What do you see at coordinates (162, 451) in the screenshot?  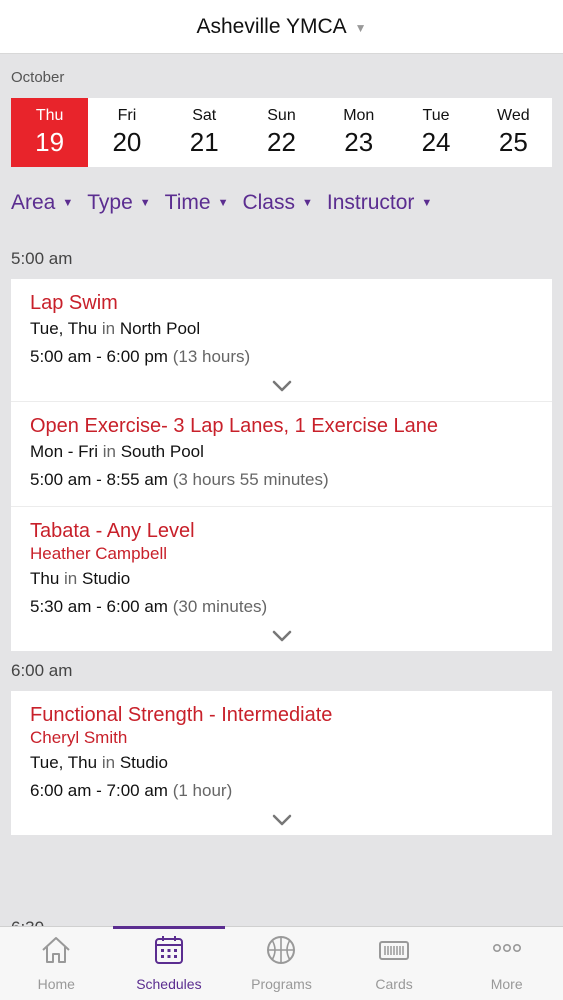 I see `class-location: South Pool` at bounding box center [162, 451].